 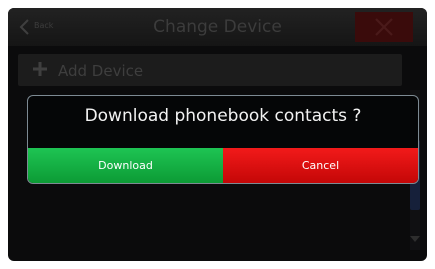 What do you see at coordinates (101, 71) in the screenshot?
I see `add-device-label: Add Device` at bounding box center [101, 71].